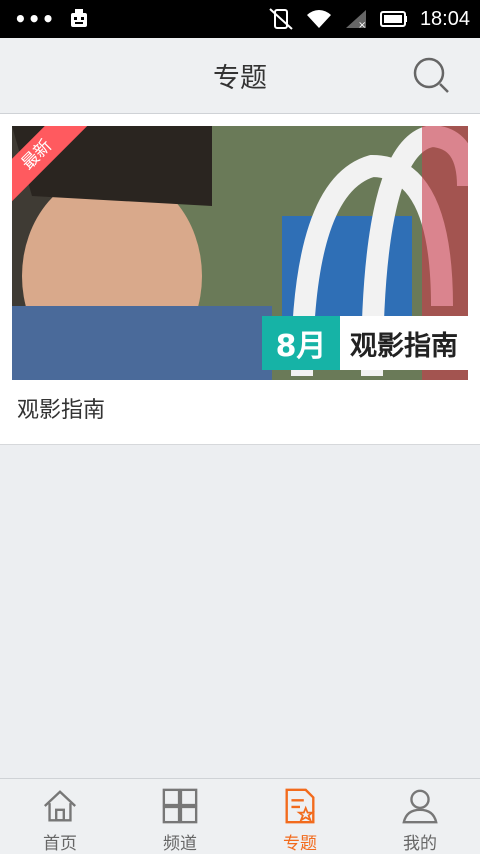  Describe the element at coordinates (281, 19) in the screenshot. I see `vibrate-off-icon` at that location.